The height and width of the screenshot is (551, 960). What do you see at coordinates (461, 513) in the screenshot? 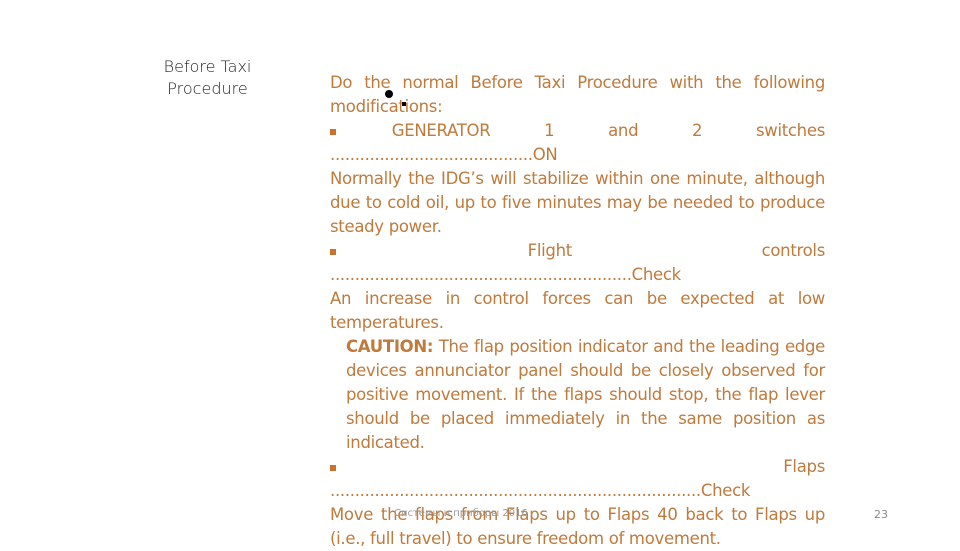
I see `footer-text: Системы и приборы 2016` at bounding box center [461, 513].